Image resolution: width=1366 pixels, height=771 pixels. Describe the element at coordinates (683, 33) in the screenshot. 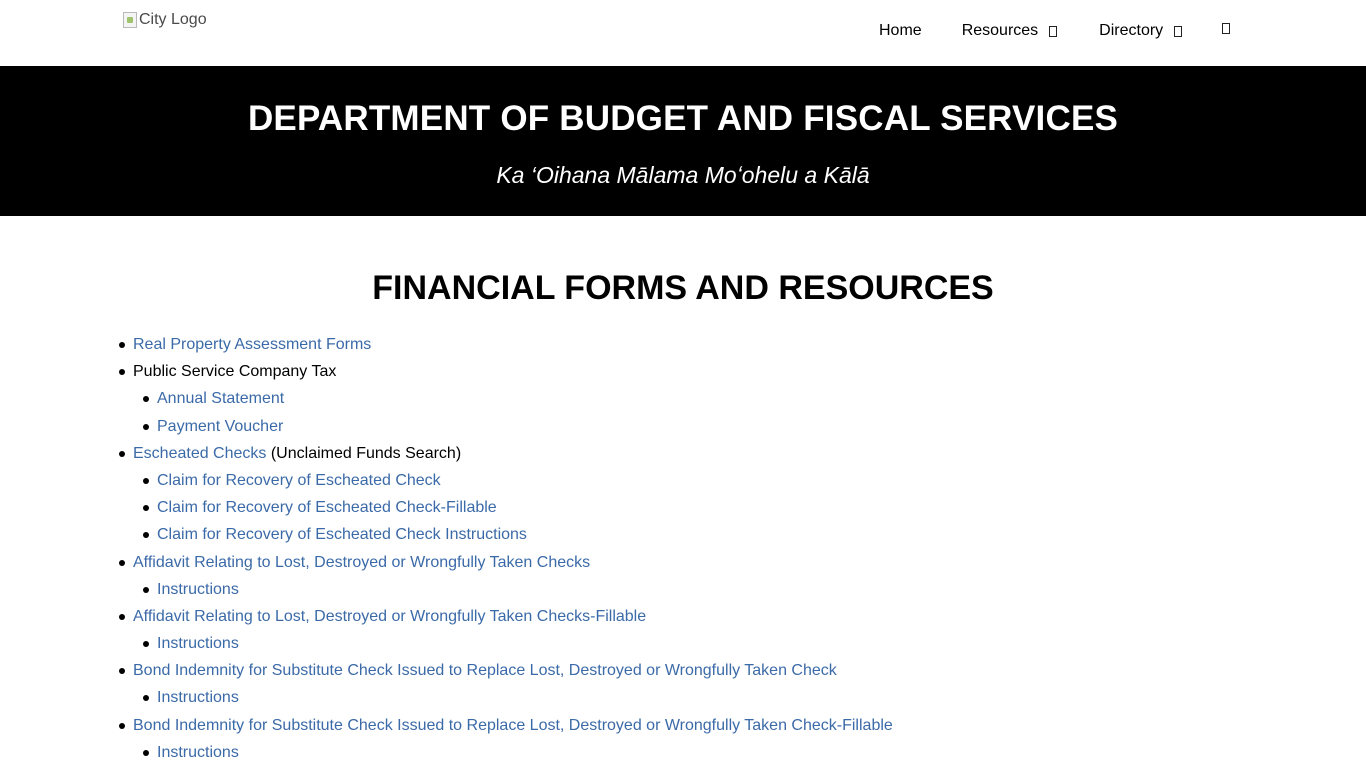

I see `site-header: City Logo Home Resources Directory` at that location.